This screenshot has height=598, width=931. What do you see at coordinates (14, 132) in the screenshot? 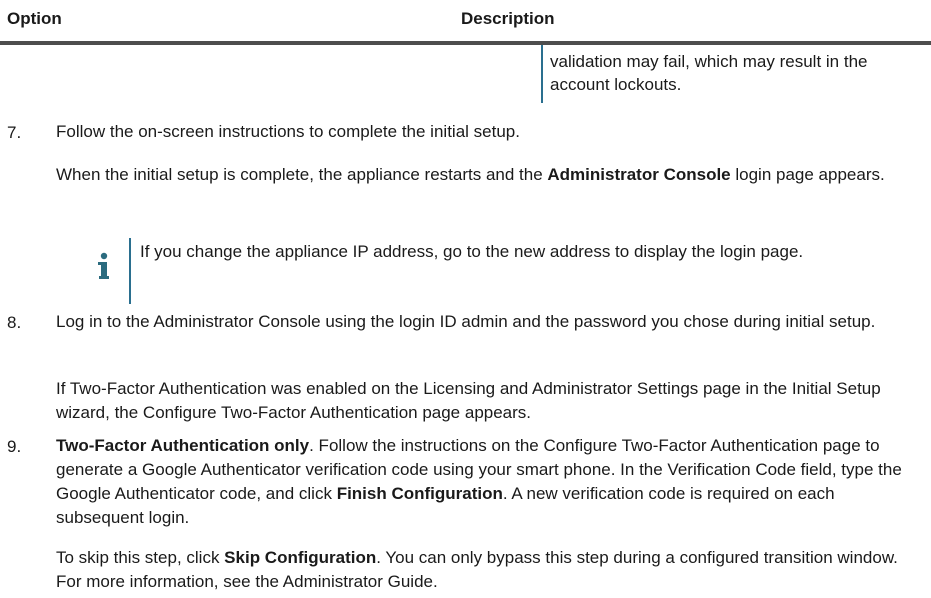
I see `step-7-number: 7.` at bounding box center [14, 132].